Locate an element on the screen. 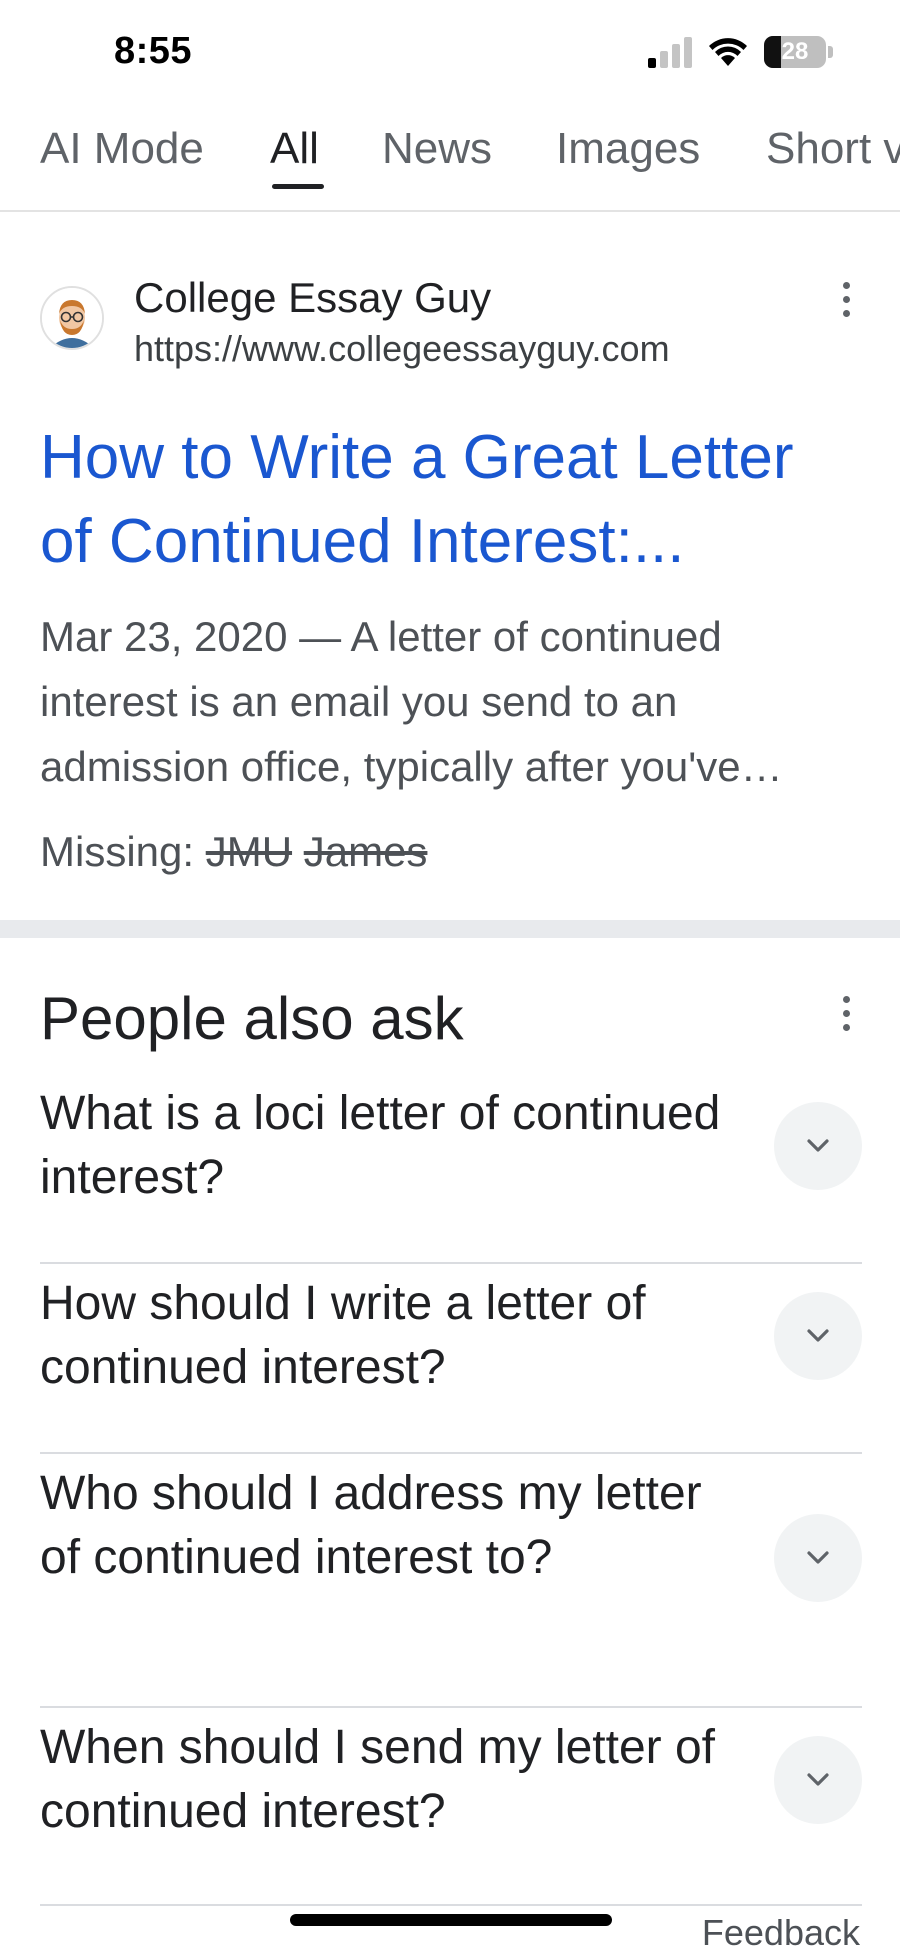 This screenshot has width=900, height=1954. wifi-icon is located at coordinates (728, 52).